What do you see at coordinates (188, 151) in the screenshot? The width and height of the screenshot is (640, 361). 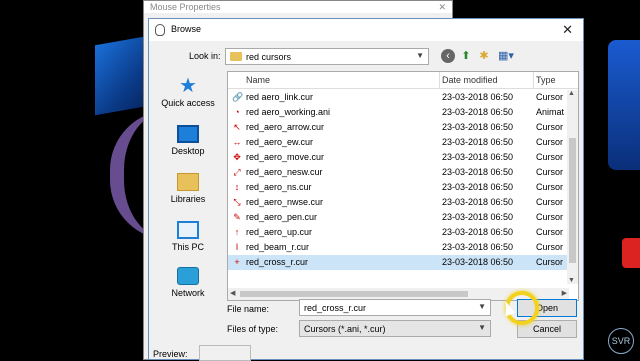 I see `place-label: Desktop` at bounding box center [188, 151].